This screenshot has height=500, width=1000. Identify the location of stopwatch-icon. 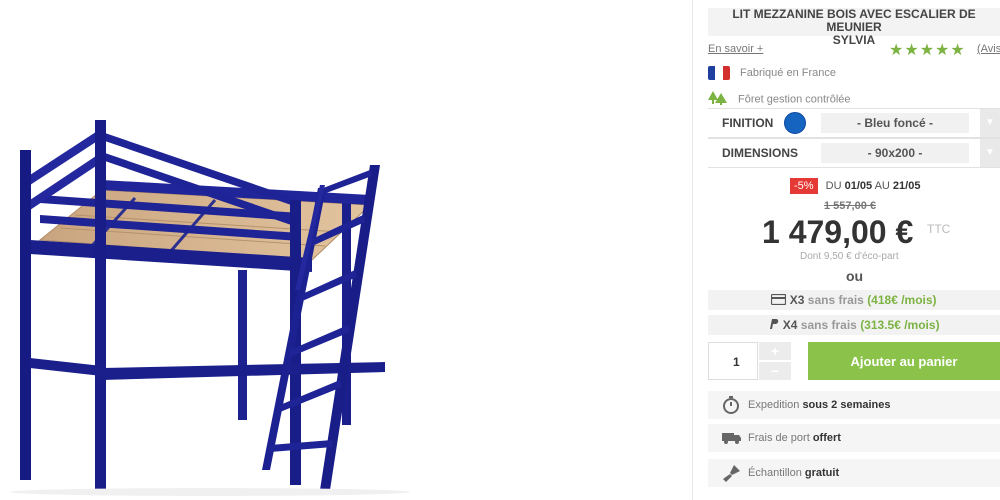
(731, 410).